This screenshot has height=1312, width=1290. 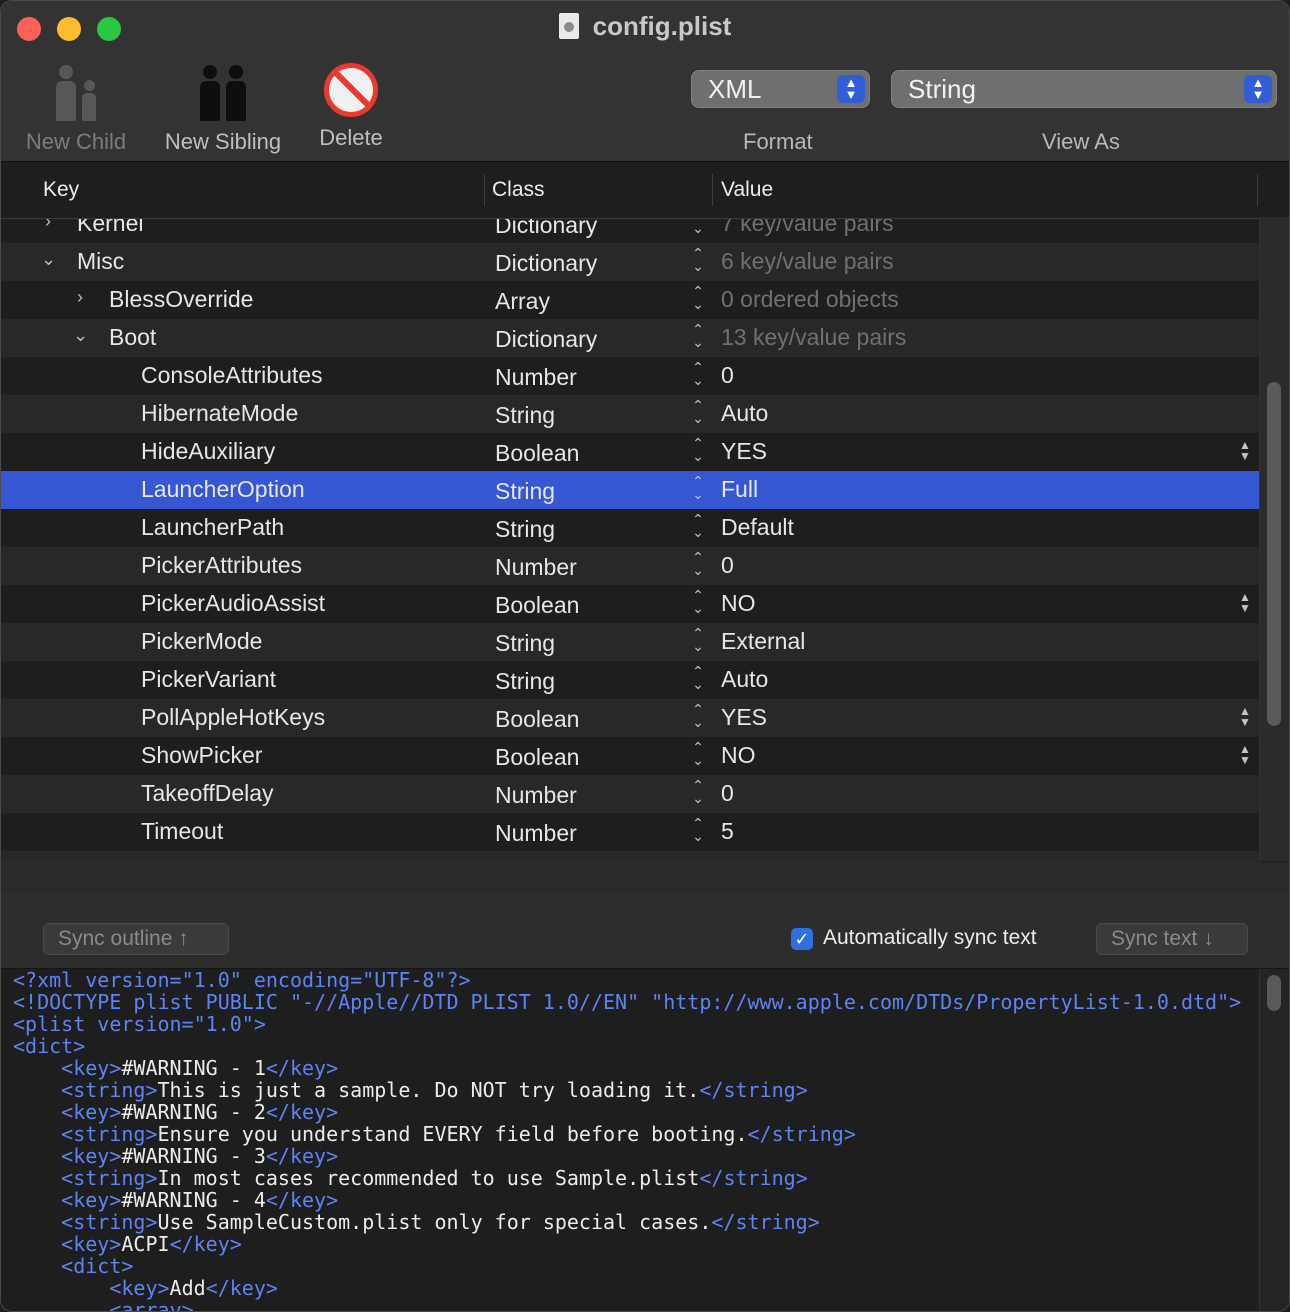 I want to click on row-value: 6 key/value pairs, so click(x=807, y=261).